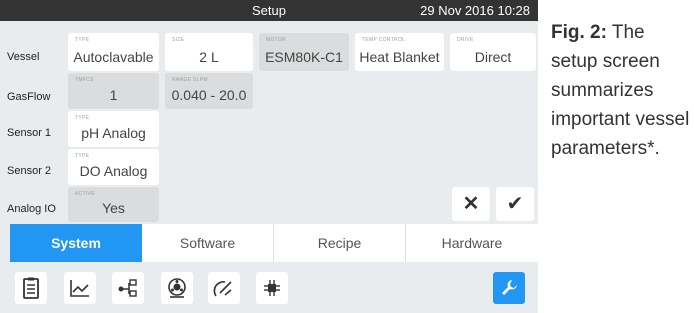 The width and height of the screenshot is (694, 313). What do you see at coordinates (475, 10) in the screenshot?
I see `datetime-display: 29 Nov 2016 10:28` at bounding box center [475, 10].